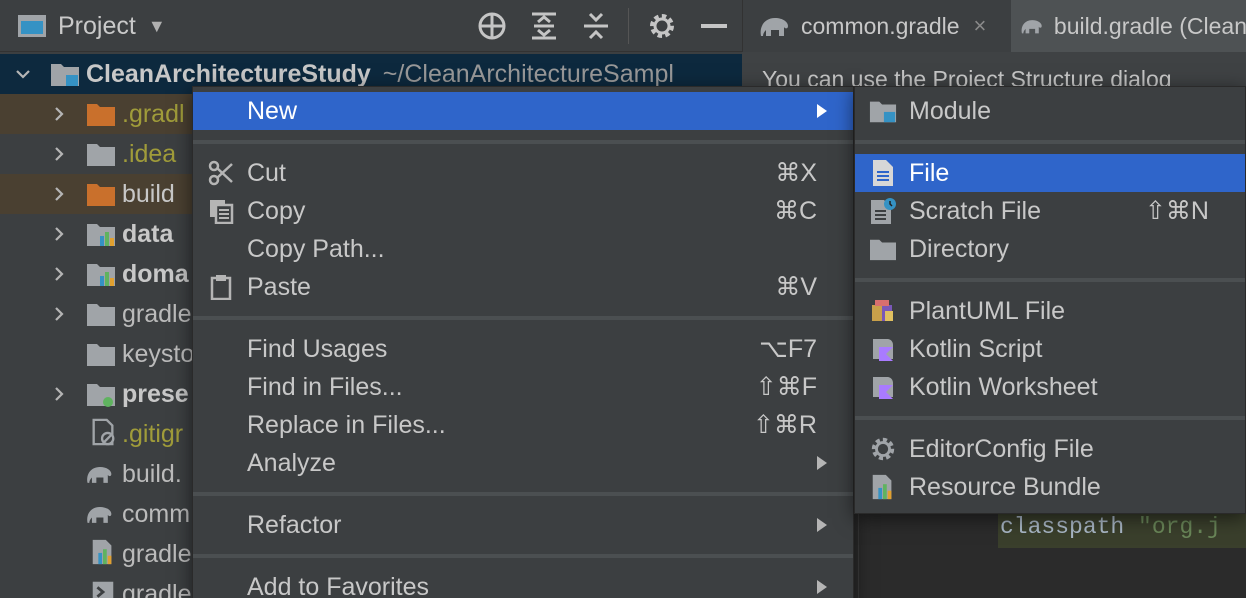  I want to click on submenu-item-kotlin-worksheet: Kotlin Worksheet, so click(1050, 387).